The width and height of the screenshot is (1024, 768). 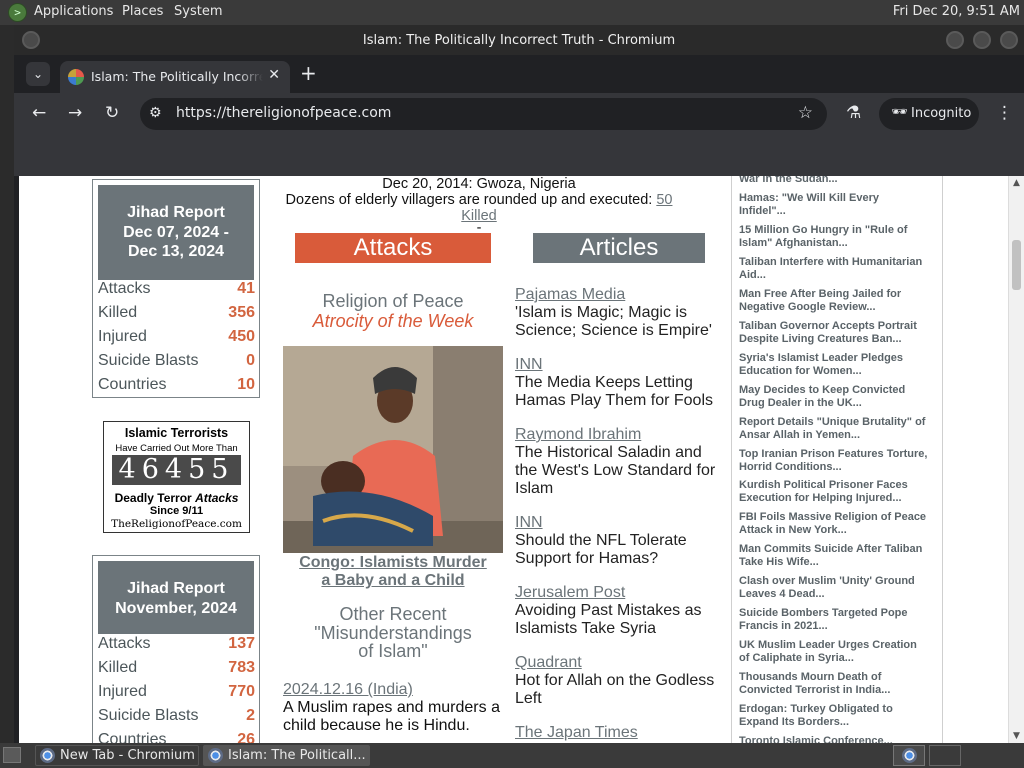 I want to click on monthly-row-injured: Injured 770, so click(x=176, y=691).